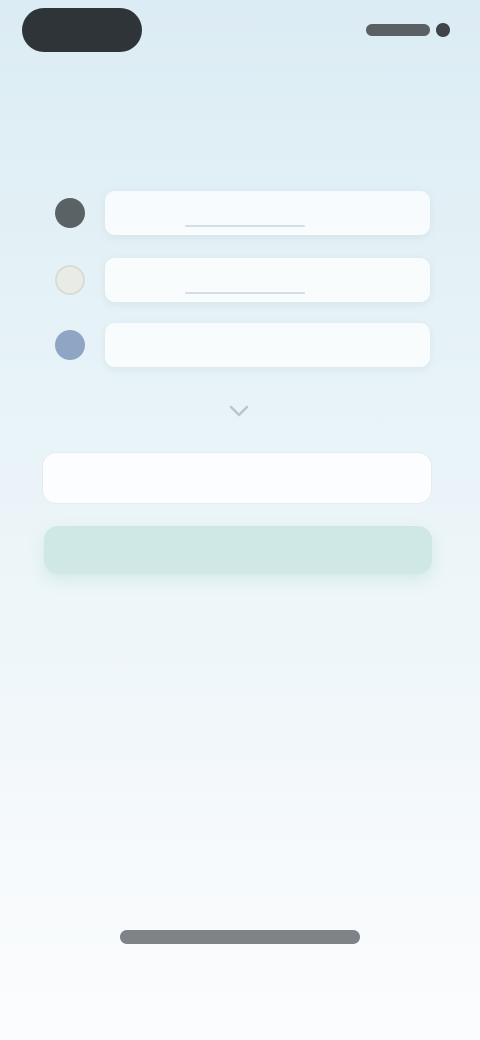 The height and width of the screenshot is (1040, 480). Describe the element at coordinates (70, 345) in the screenshot. I see `option-3-icon` at that location.